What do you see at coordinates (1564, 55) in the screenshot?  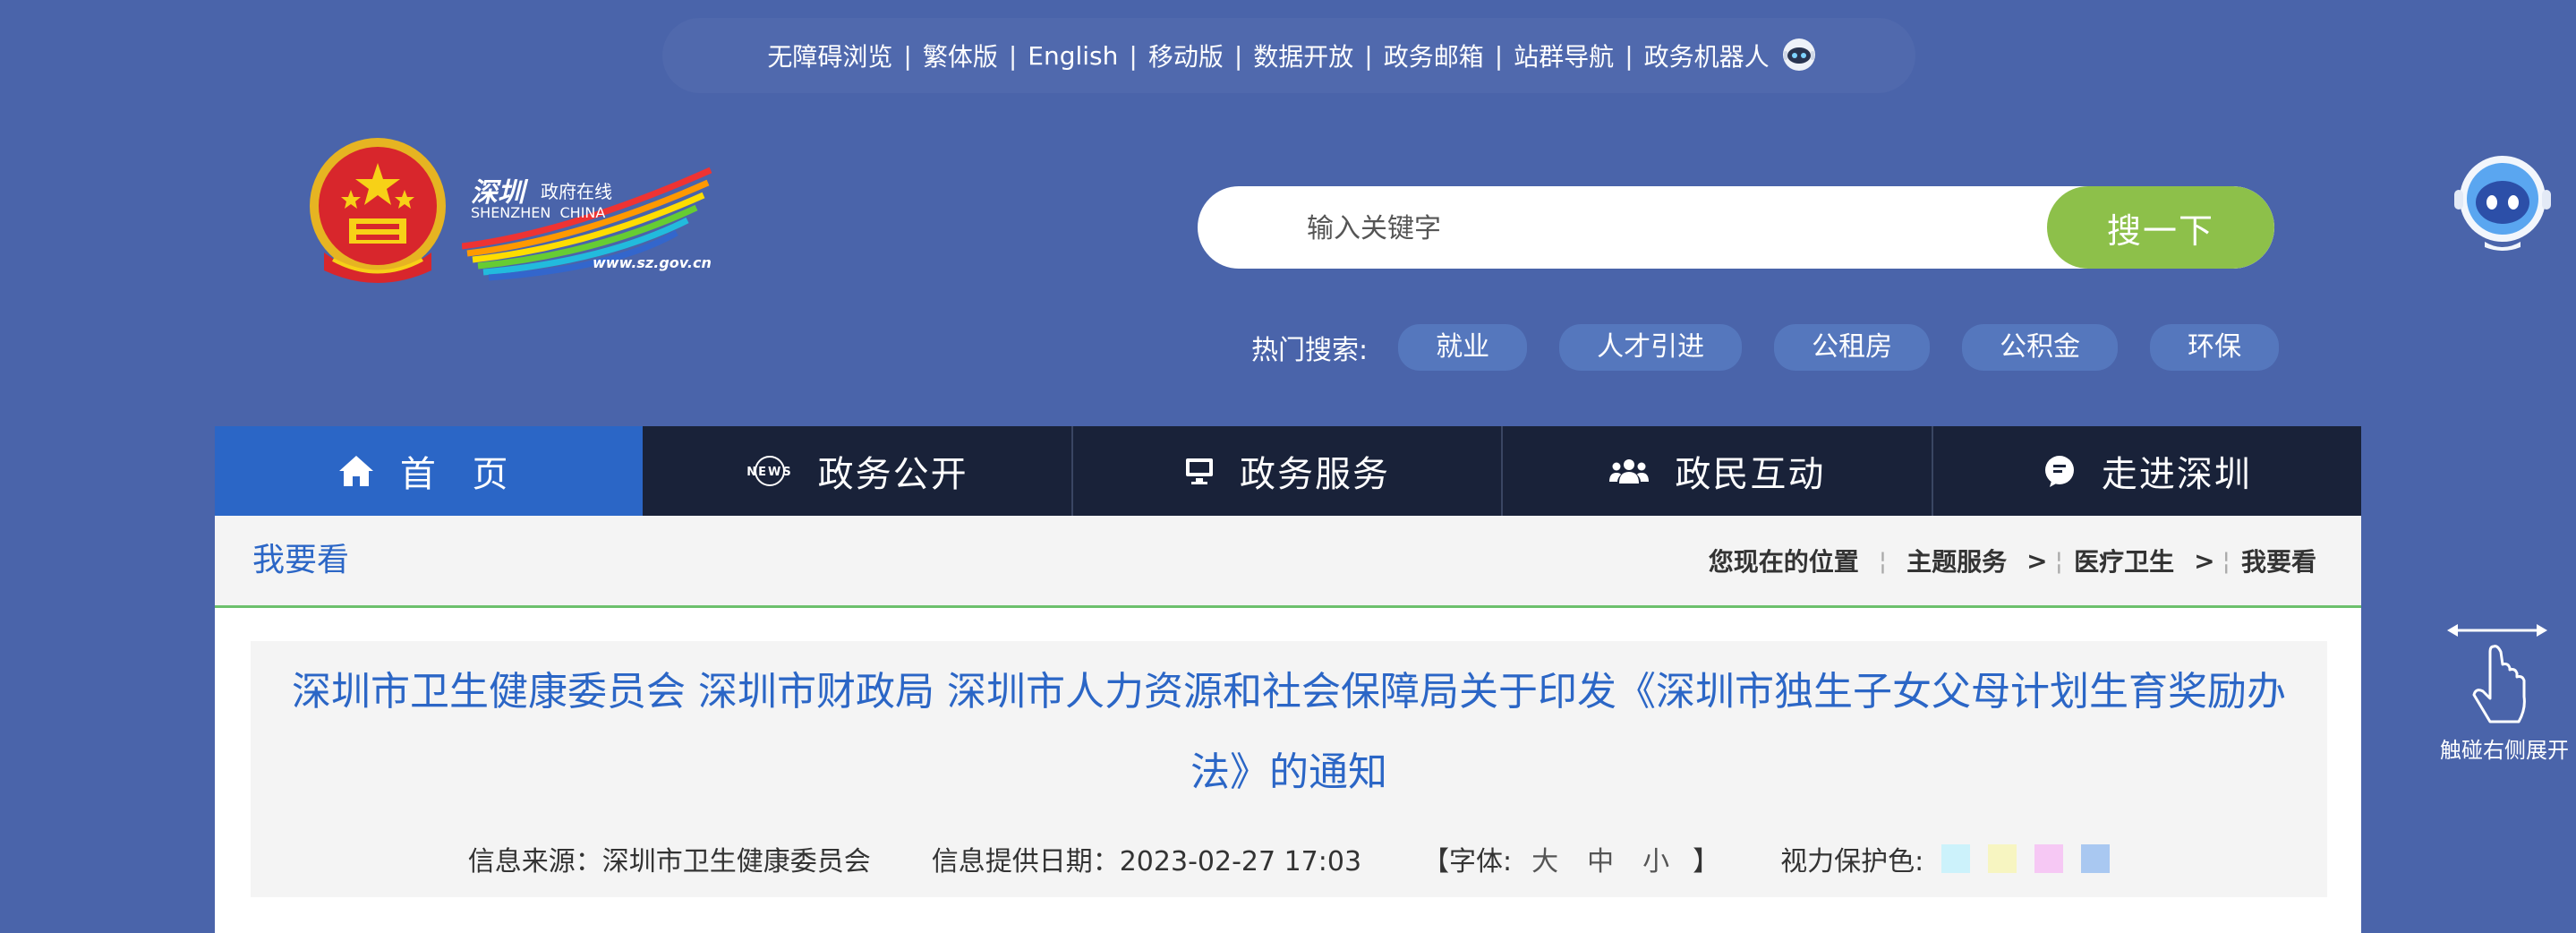 I see `site-nav-link: 站群导航` at bounding box center [1564, 55].